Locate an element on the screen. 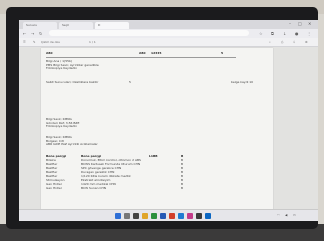 The height and width of the screenshot is (241, 324). star-icon: ☆ is located at coordinates (261, 33).